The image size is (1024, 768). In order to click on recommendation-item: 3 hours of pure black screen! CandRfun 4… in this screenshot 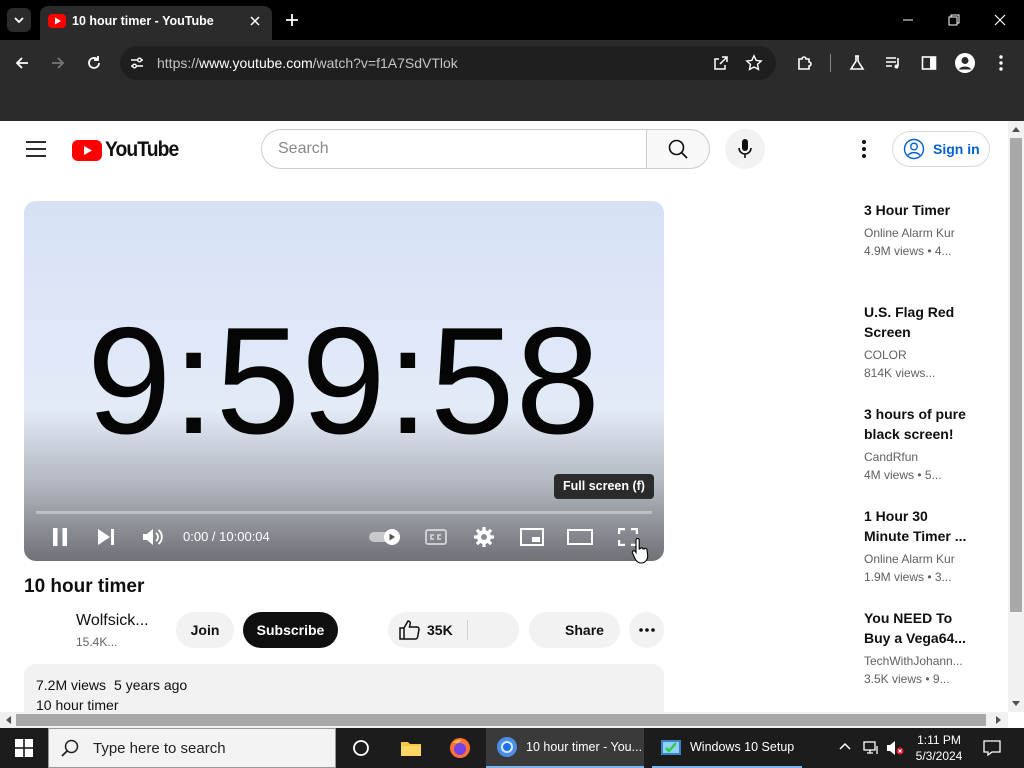, I will do `click(916, 444)`.